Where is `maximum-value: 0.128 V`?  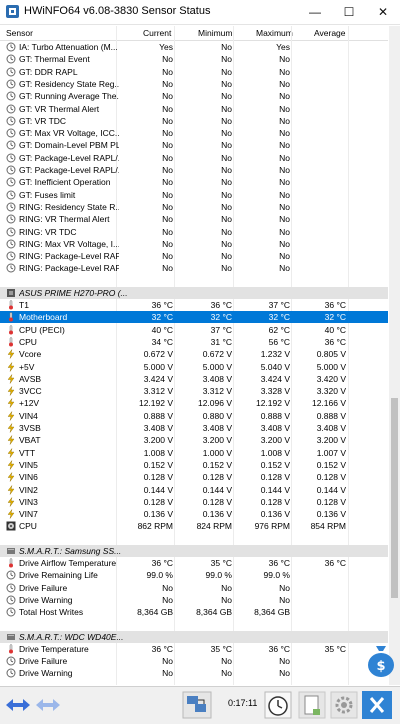
maximum-value: 0.128 V is located at coordinates (275, 501).